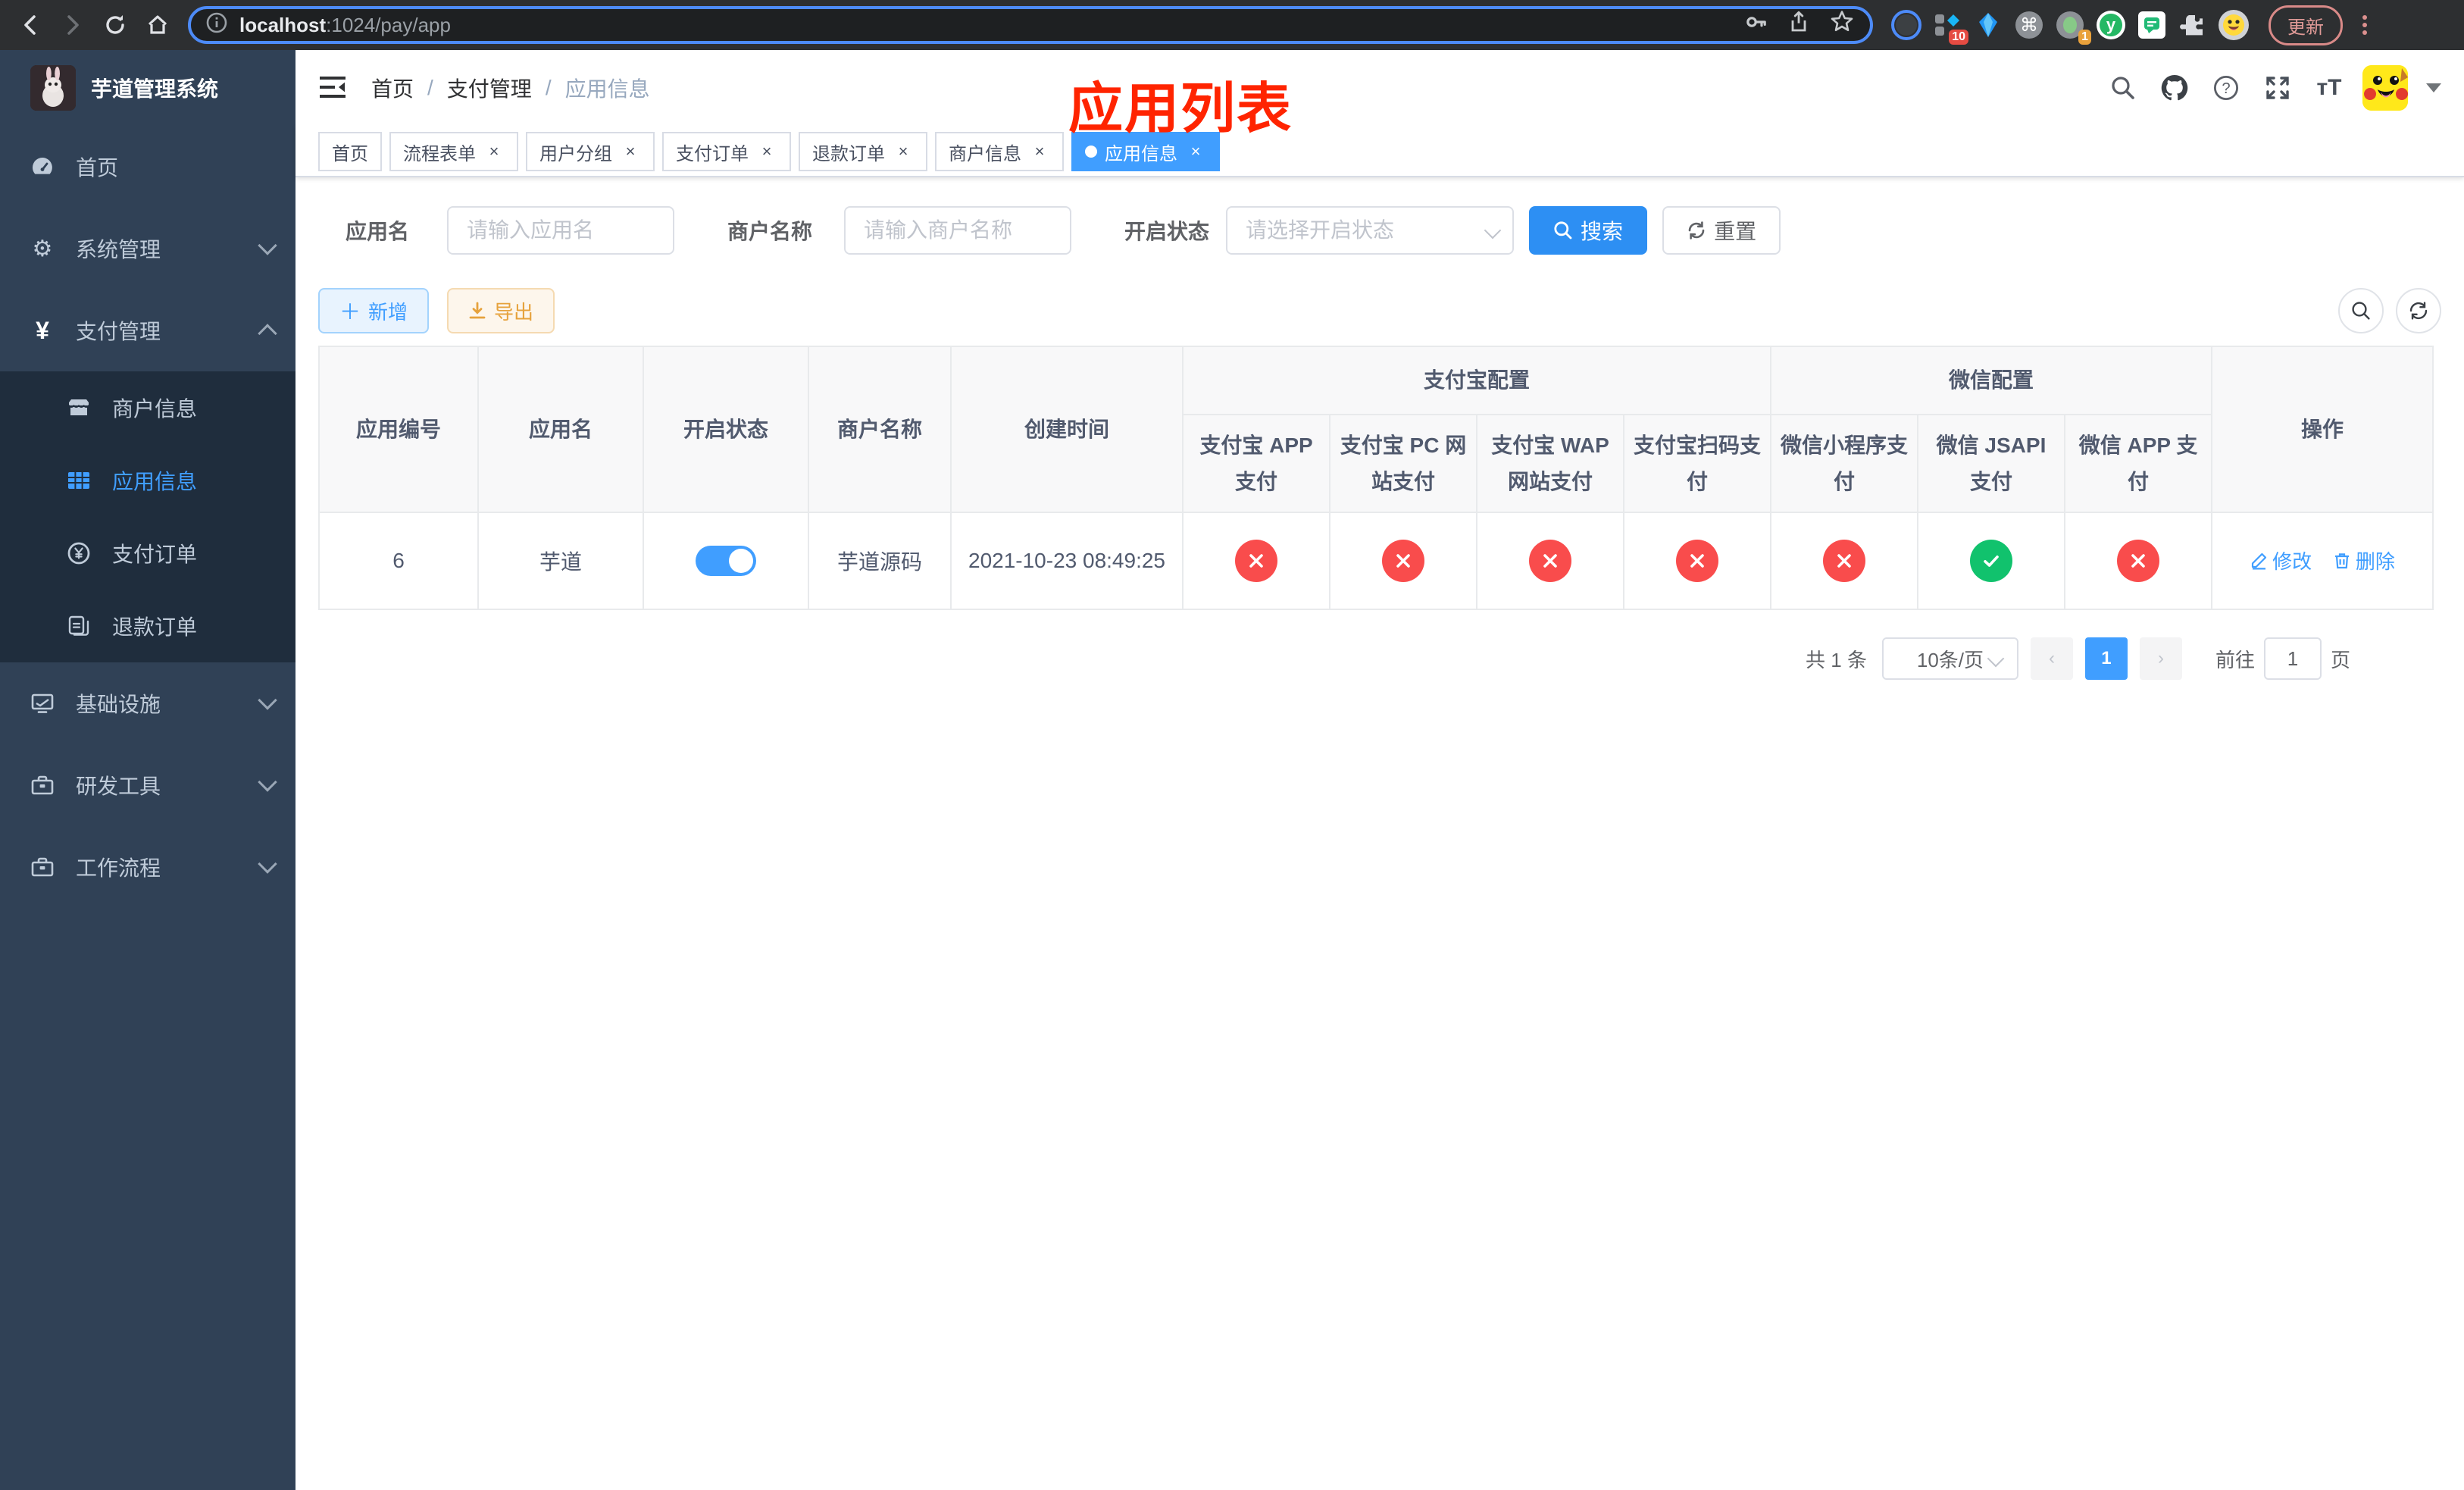 This screenshot has height=1490, width=2464. I want to click on sidebar-item-payment: ¥ 支付管理, so click(147, 330).